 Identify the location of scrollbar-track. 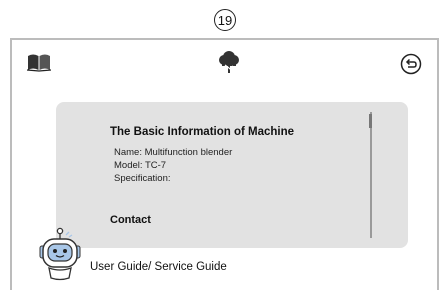
(371, 175).